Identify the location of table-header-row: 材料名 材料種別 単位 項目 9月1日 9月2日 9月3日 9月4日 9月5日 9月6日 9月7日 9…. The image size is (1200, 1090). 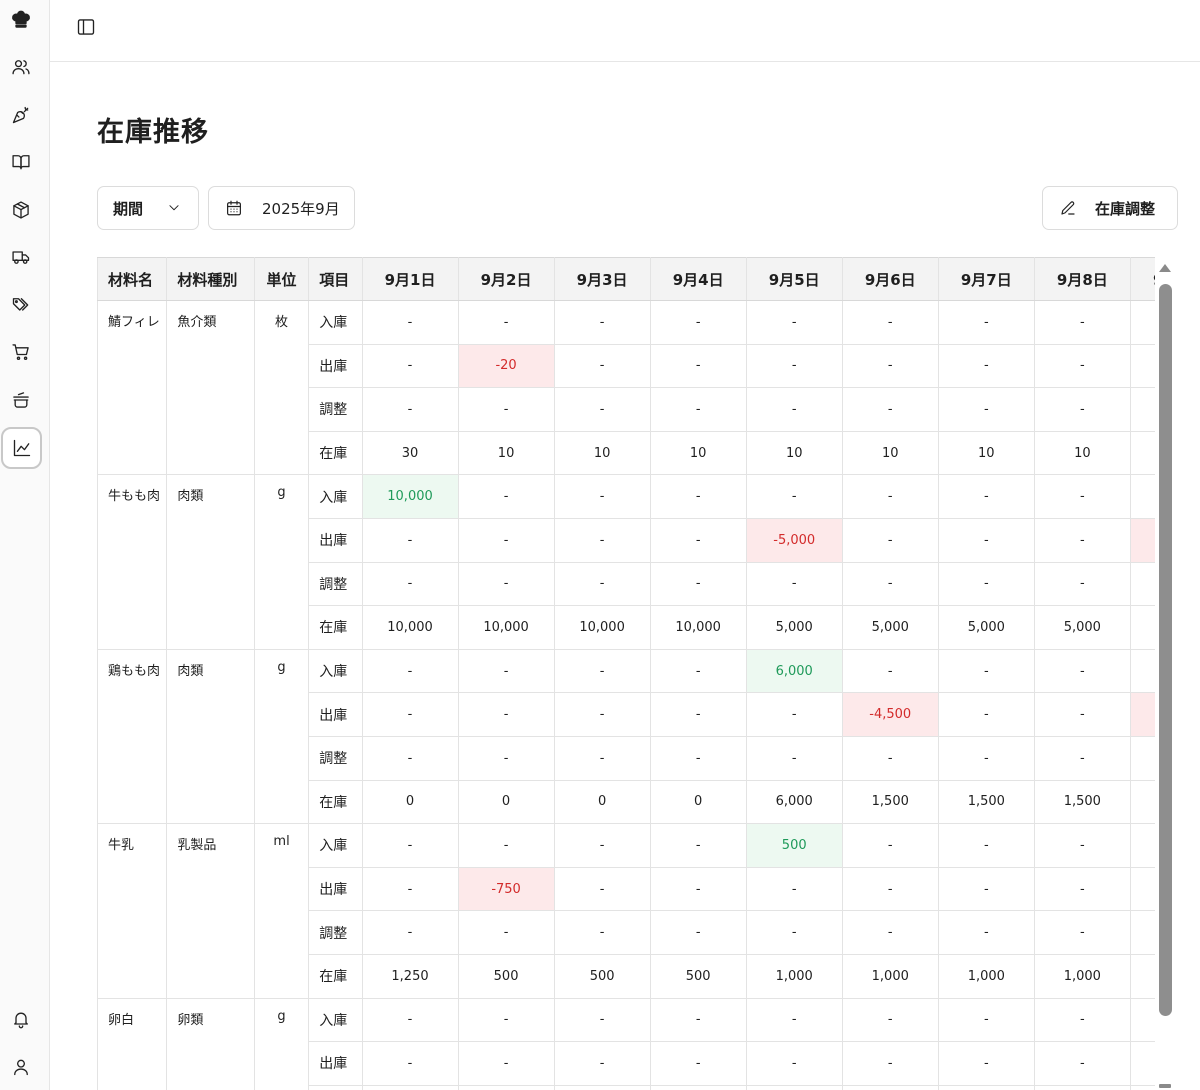
(626, 279).